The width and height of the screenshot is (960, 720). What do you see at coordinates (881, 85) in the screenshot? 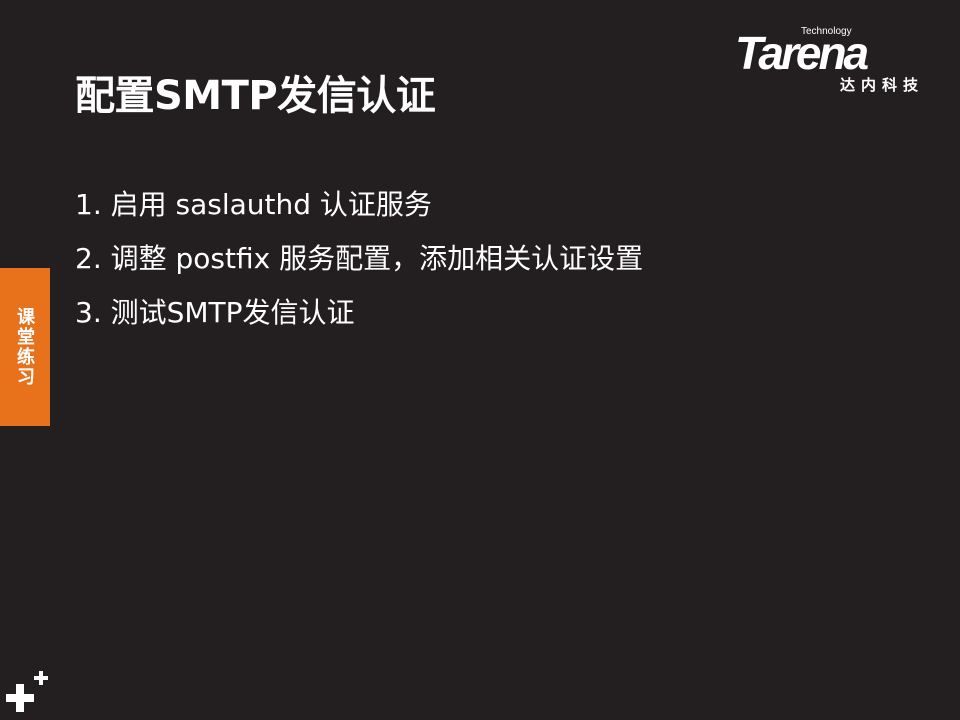
I see `logo-chinese-name: 达内科技` at bounding box center [881, 85].